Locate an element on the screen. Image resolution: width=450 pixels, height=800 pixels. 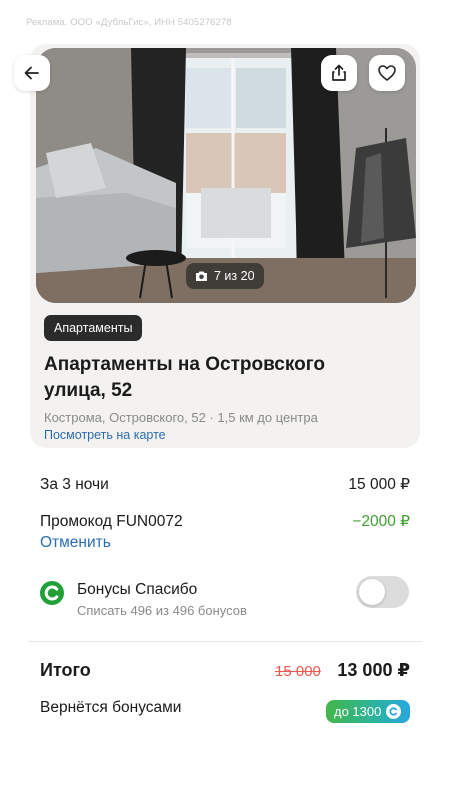
bonus-toggle is located at coordinates (382, 592).